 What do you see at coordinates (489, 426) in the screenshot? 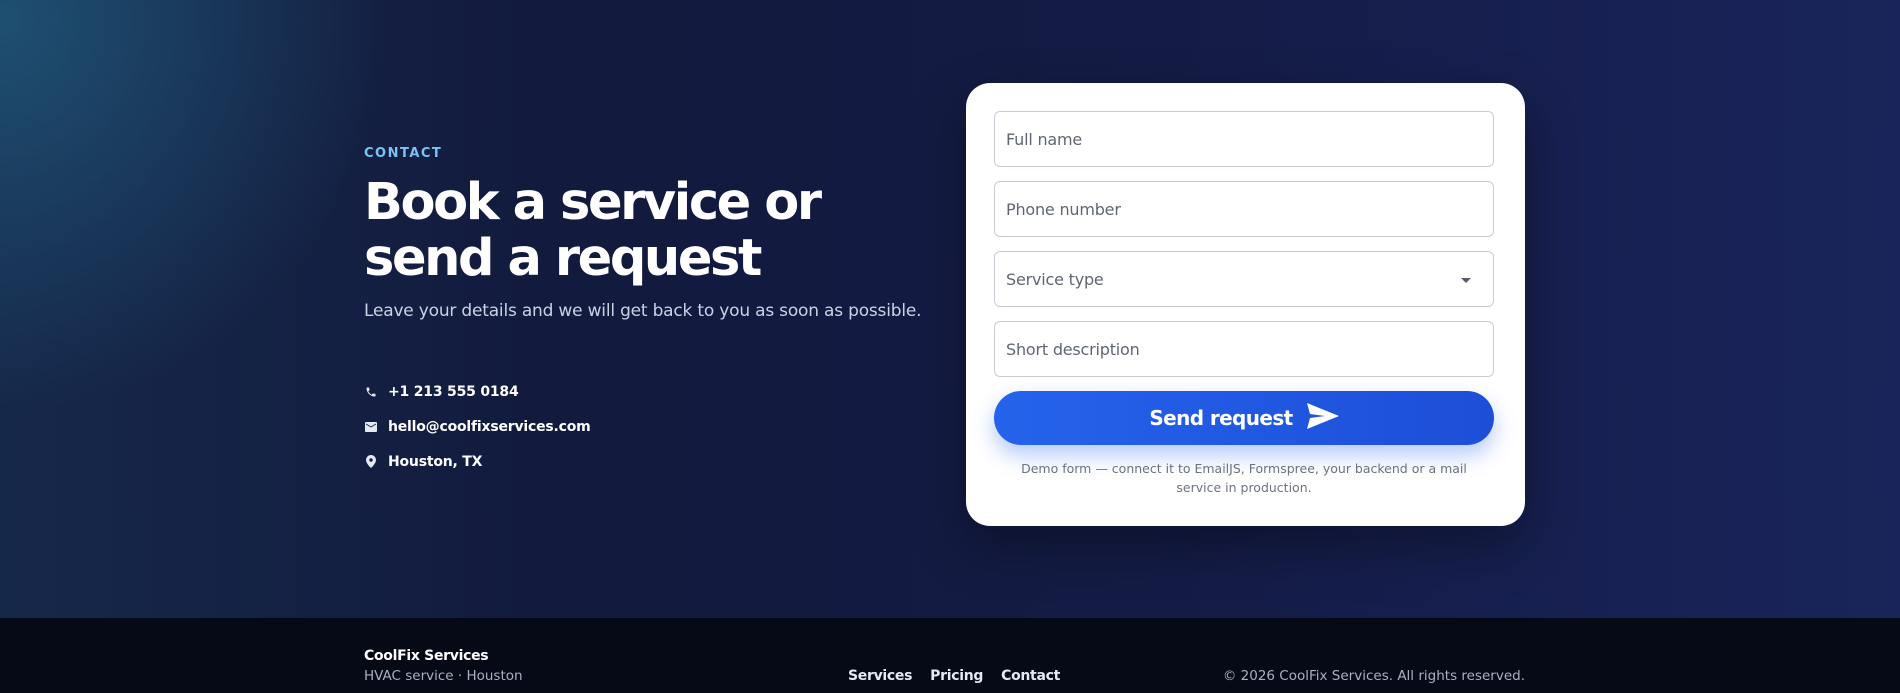
I see `contact-email-text: hello@coolfixservices.com` at bounding box center [489, 426].